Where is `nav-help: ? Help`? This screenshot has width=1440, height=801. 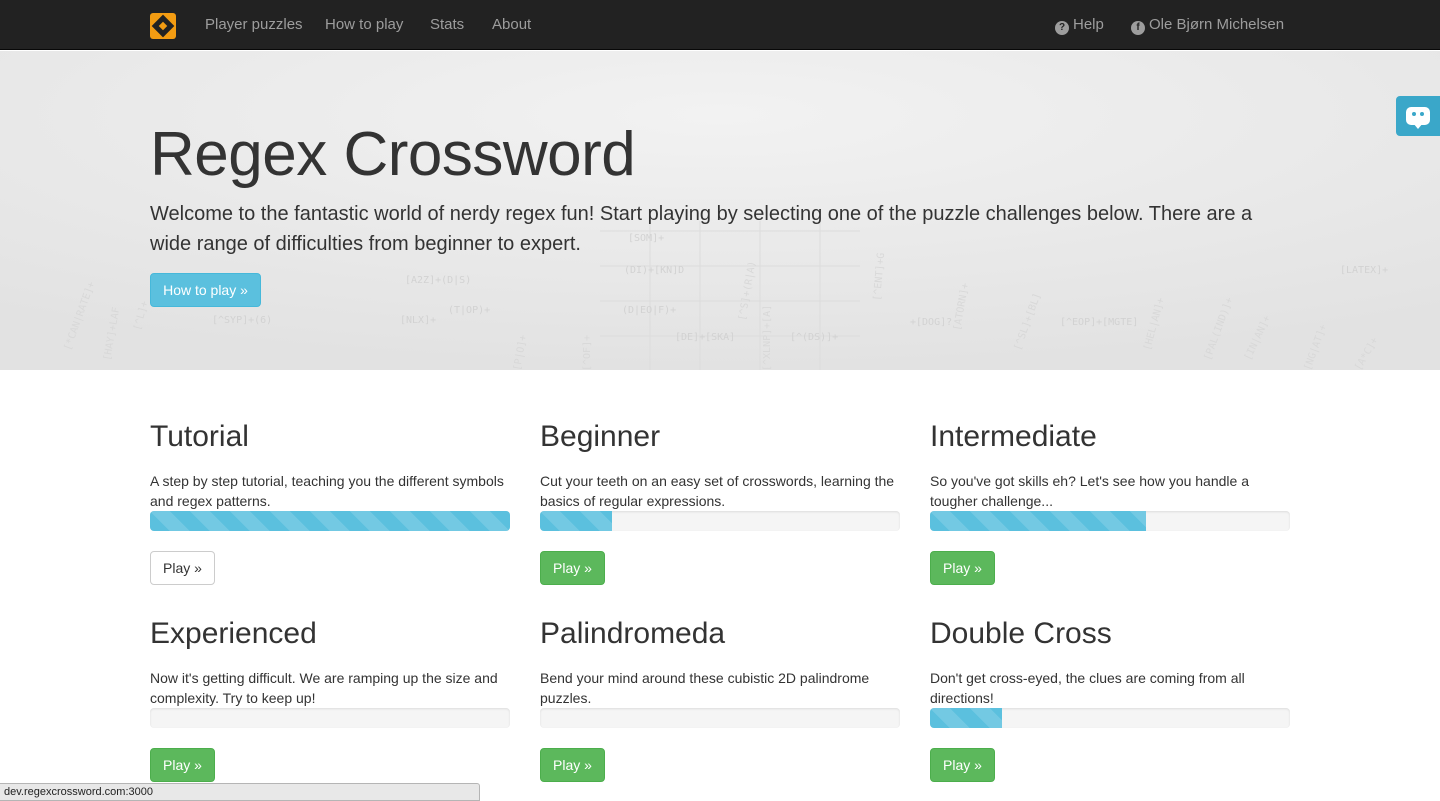
nav-help: ? Help is located at coordinates (1079, 25).